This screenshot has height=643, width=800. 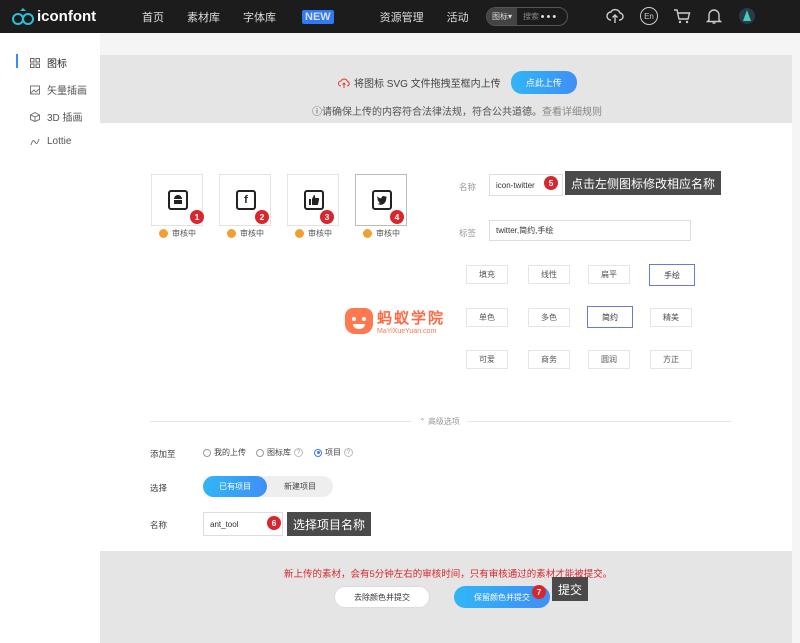 I want to click on step-marker-1: 1, so click(x=197, y=217).